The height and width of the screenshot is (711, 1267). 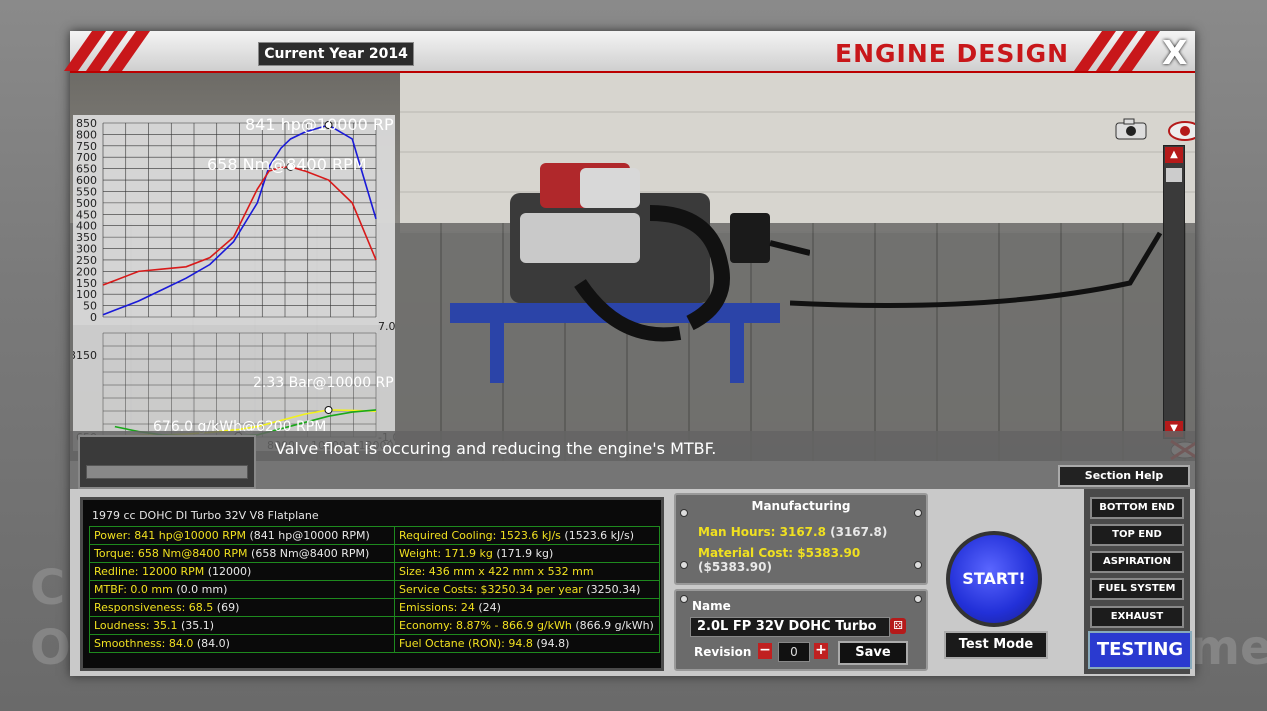 What do you see at coordinates (205, 515) in the screenshot?
I see `engine-description: 1979 cc DOHC DI Turbo 32V V8 Flatplane` at bounding box center [205, 515].